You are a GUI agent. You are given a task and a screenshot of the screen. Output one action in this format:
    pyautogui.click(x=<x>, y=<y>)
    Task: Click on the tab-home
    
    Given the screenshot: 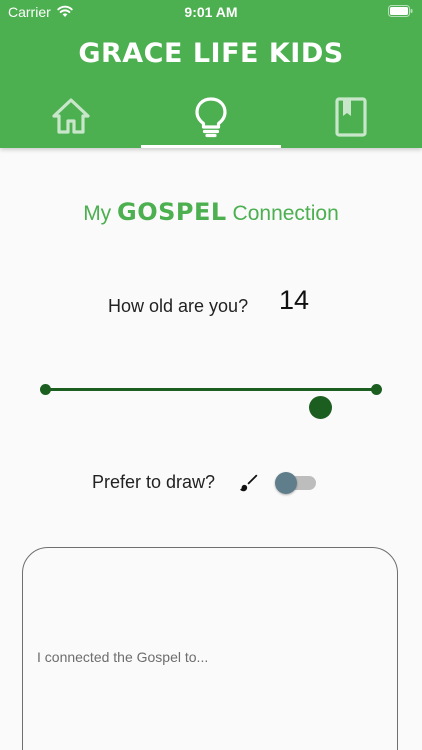 What is the action you would take?
    pyautogui.click(x=71, y=118)
    